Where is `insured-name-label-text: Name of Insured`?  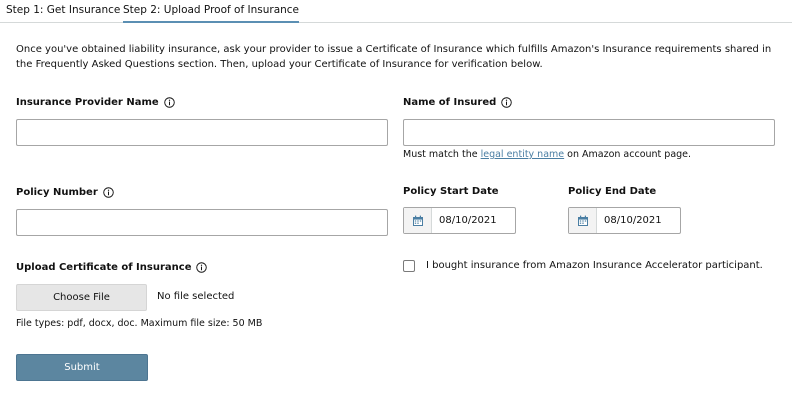
insured-name-label-text: Name of Insured is located at coordinates (450, 102).